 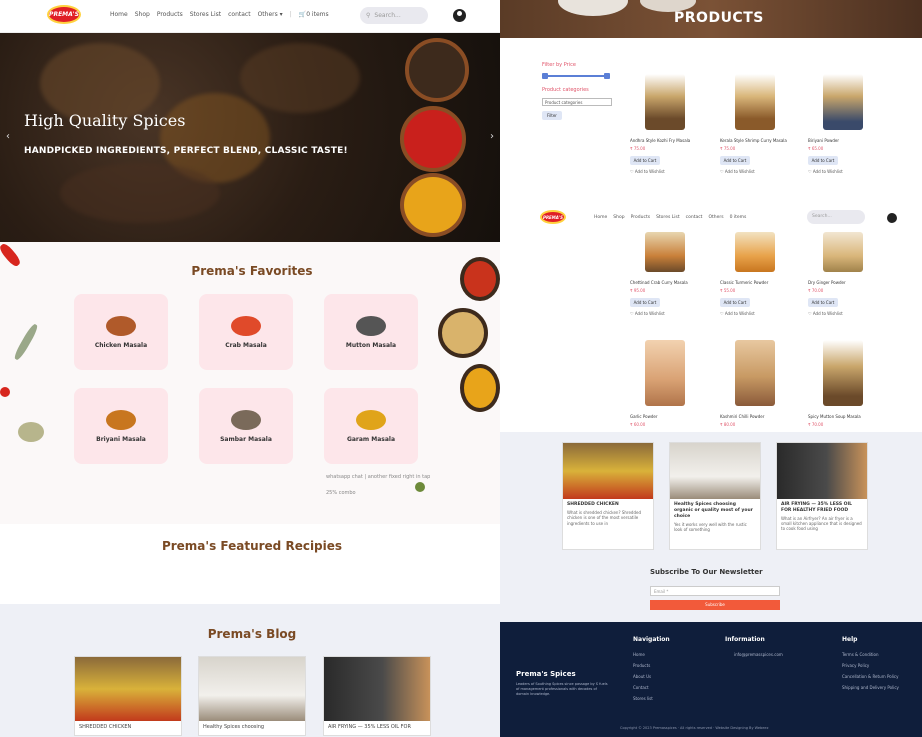 What do you see at coordinates (377, 689) in the screenshot?
I see `blog-image` at bounding box center [377, 689].